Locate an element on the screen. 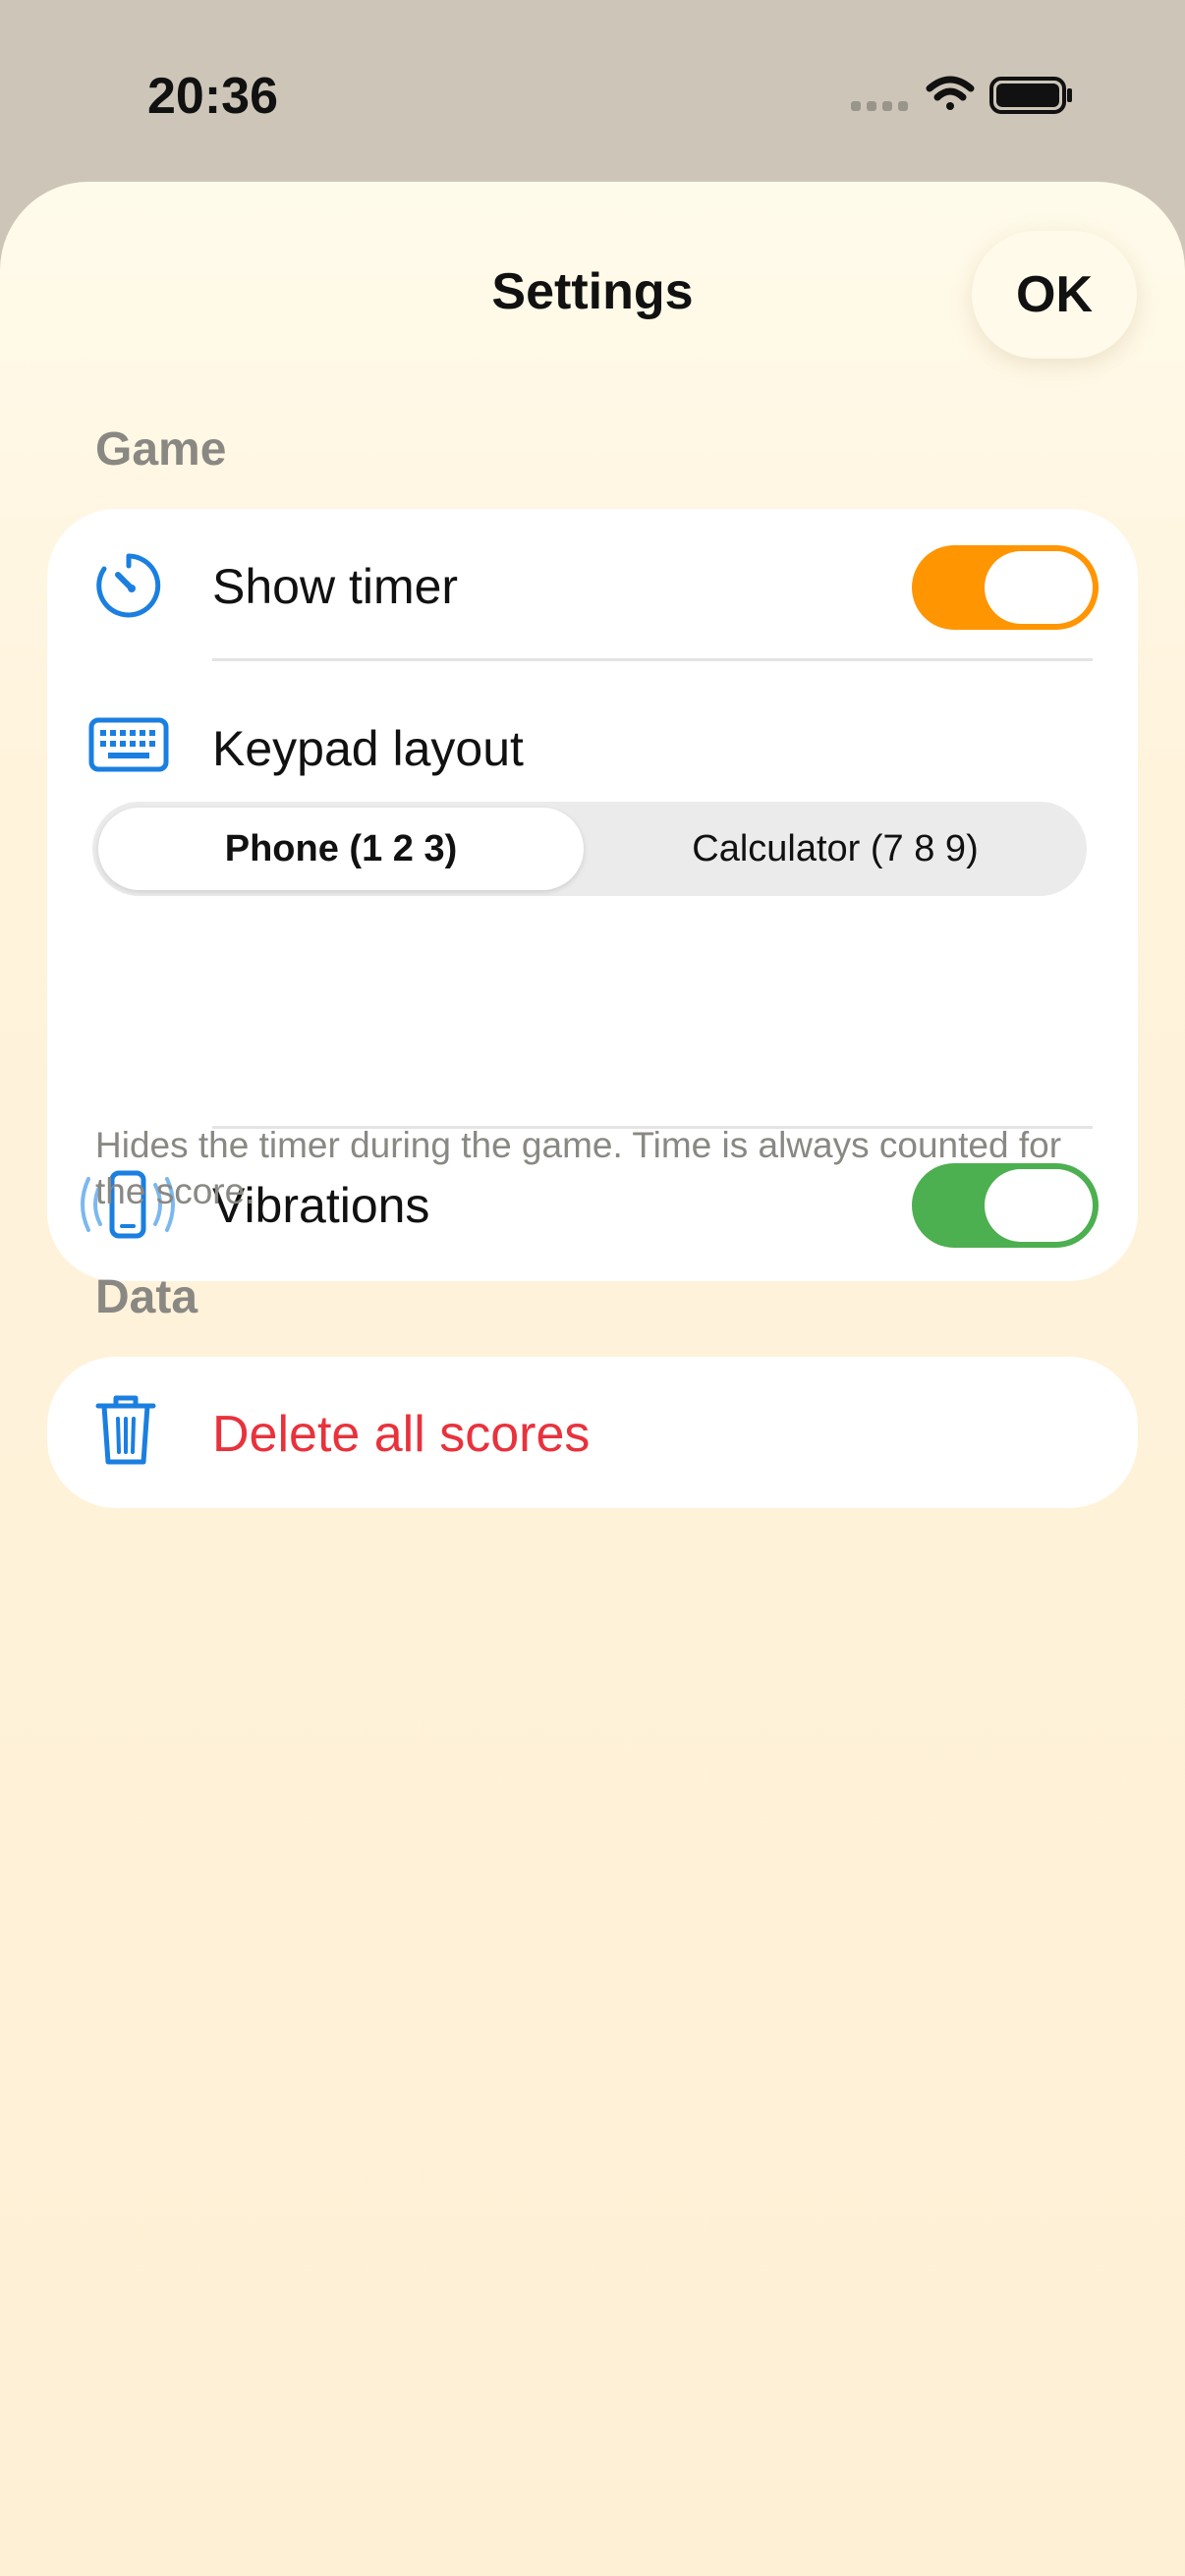 Image resolution: width=1185 pixels, height=2576 pixels. ok-button: OK is located at coordinates (1054, 295).